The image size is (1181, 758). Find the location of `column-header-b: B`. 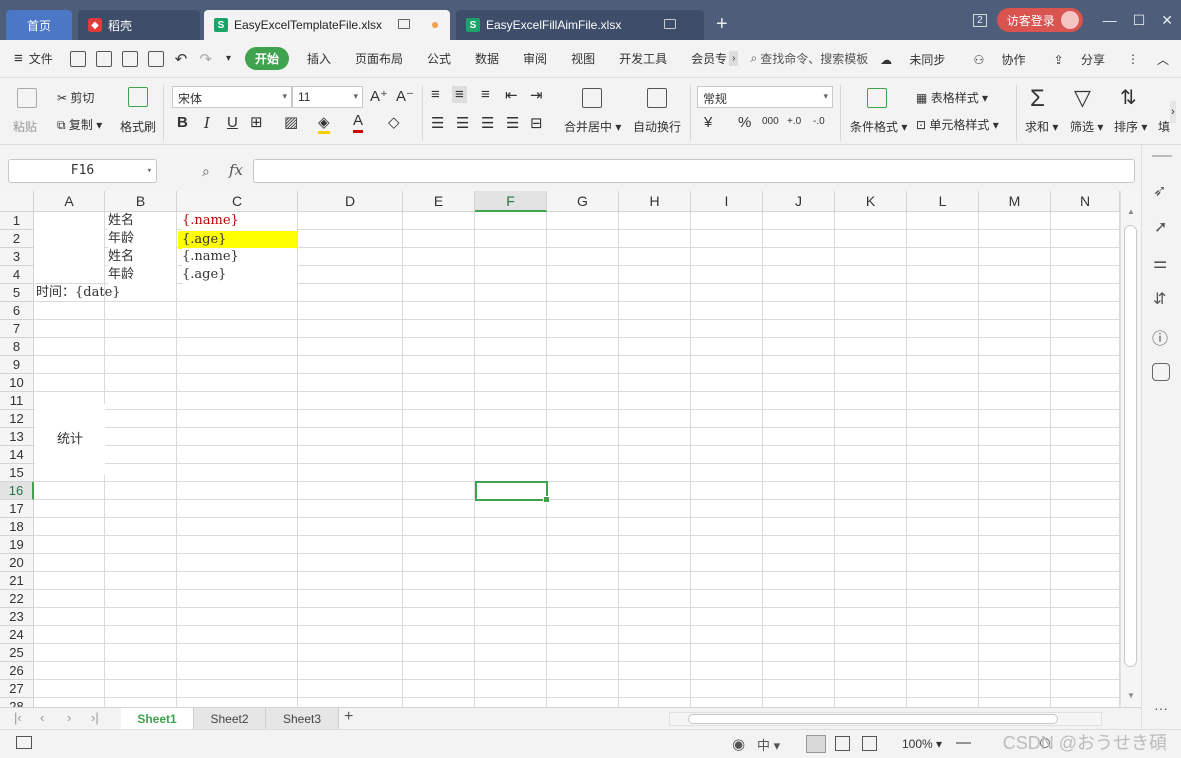

column-header-b: B is located at coordinates (141, 201).